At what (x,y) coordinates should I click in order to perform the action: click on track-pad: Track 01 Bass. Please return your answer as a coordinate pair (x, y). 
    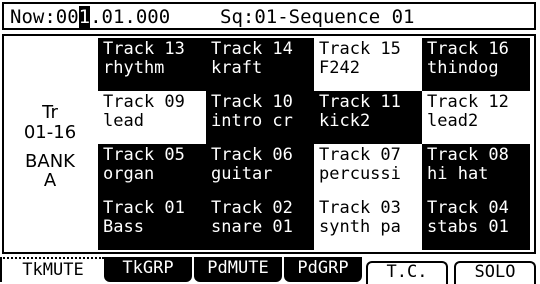
    Looking at the image, I should click on (152, 223).